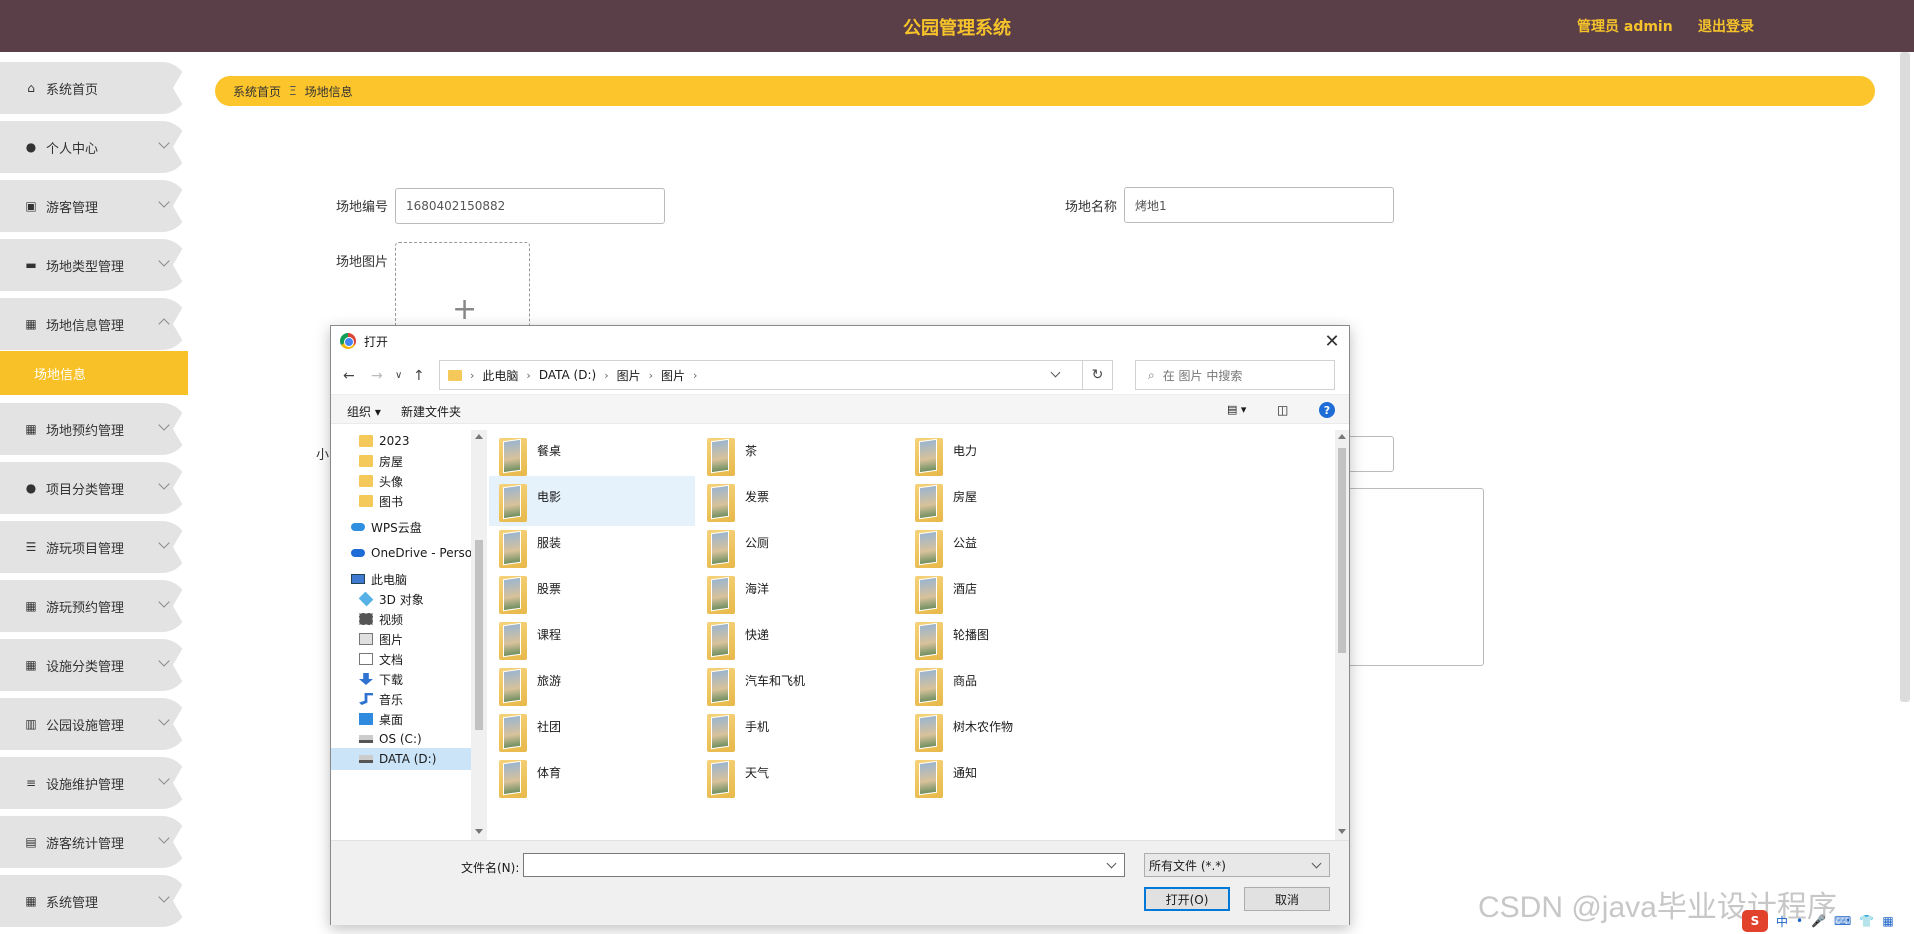 The width and height of the screenshot is (1914, 934). Describe the element at coordinates (398, 375) in the screenshot. I see `recent-chevron-icon: ∨` at that location.